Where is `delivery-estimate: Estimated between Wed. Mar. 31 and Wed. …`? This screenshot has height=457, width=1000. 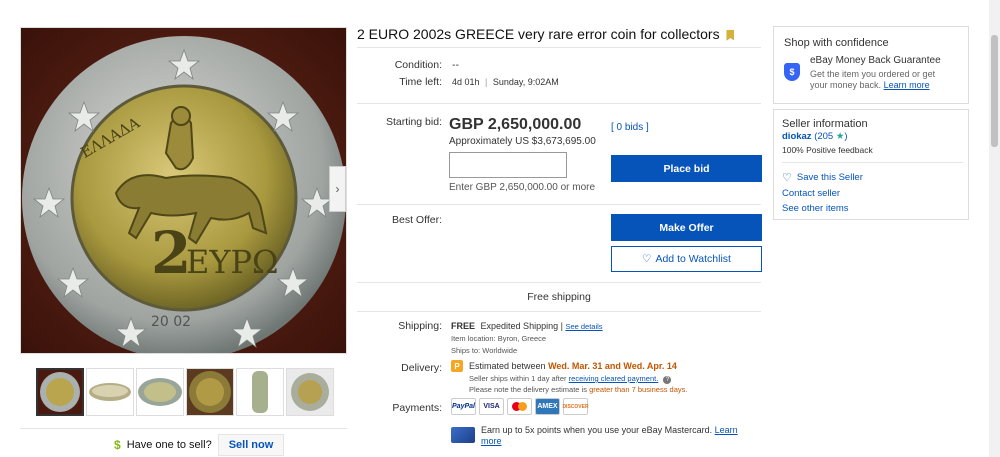
delivery-estimate: Estimated between Wed. Mar. 31 and Wed. … is located at coordinates (573, 366).